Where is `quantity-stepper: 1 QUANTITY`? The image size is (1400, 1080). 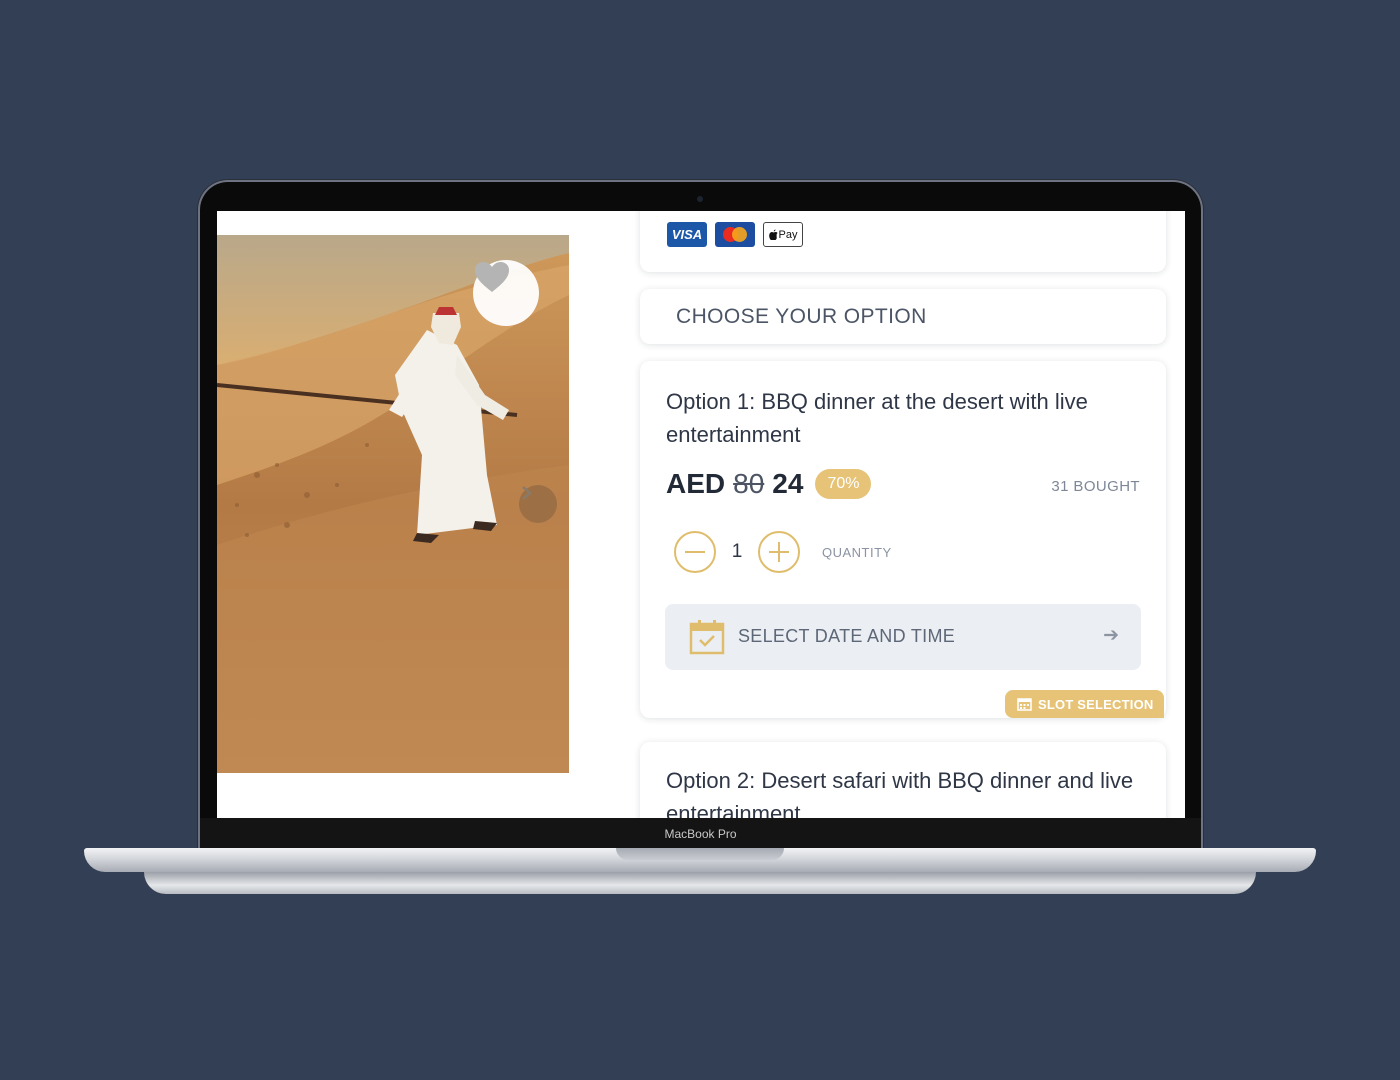
quantity-stepper: 1 QUANTITY is located at coordinates (783, 552).